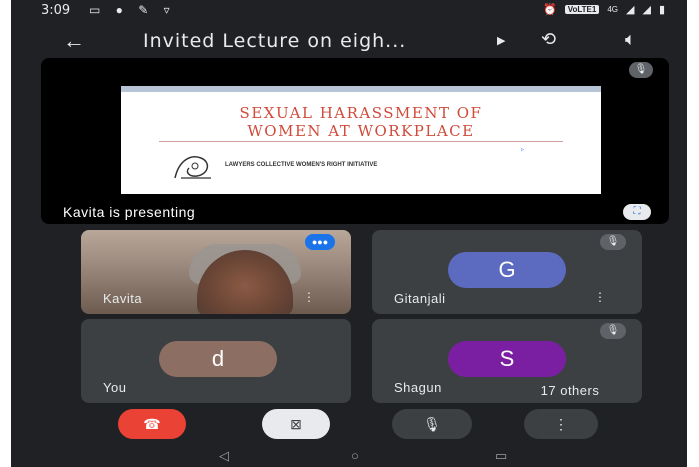  I want to click on slide-title-line1: SEXUAL HARASSMENT OF, so click(361, 113).